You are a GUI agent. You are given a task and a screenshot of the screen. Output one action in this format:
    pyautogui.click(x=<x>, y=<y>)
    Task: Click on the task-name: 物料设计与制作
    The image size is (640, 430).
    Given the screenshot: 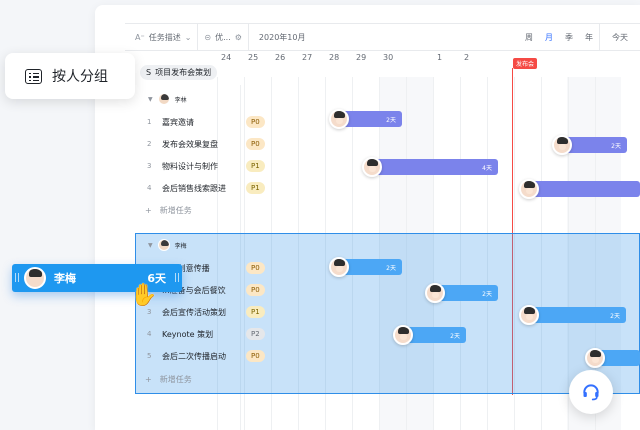 What is the action you would take?
    pyautogui.click(x=190, y=166)
    